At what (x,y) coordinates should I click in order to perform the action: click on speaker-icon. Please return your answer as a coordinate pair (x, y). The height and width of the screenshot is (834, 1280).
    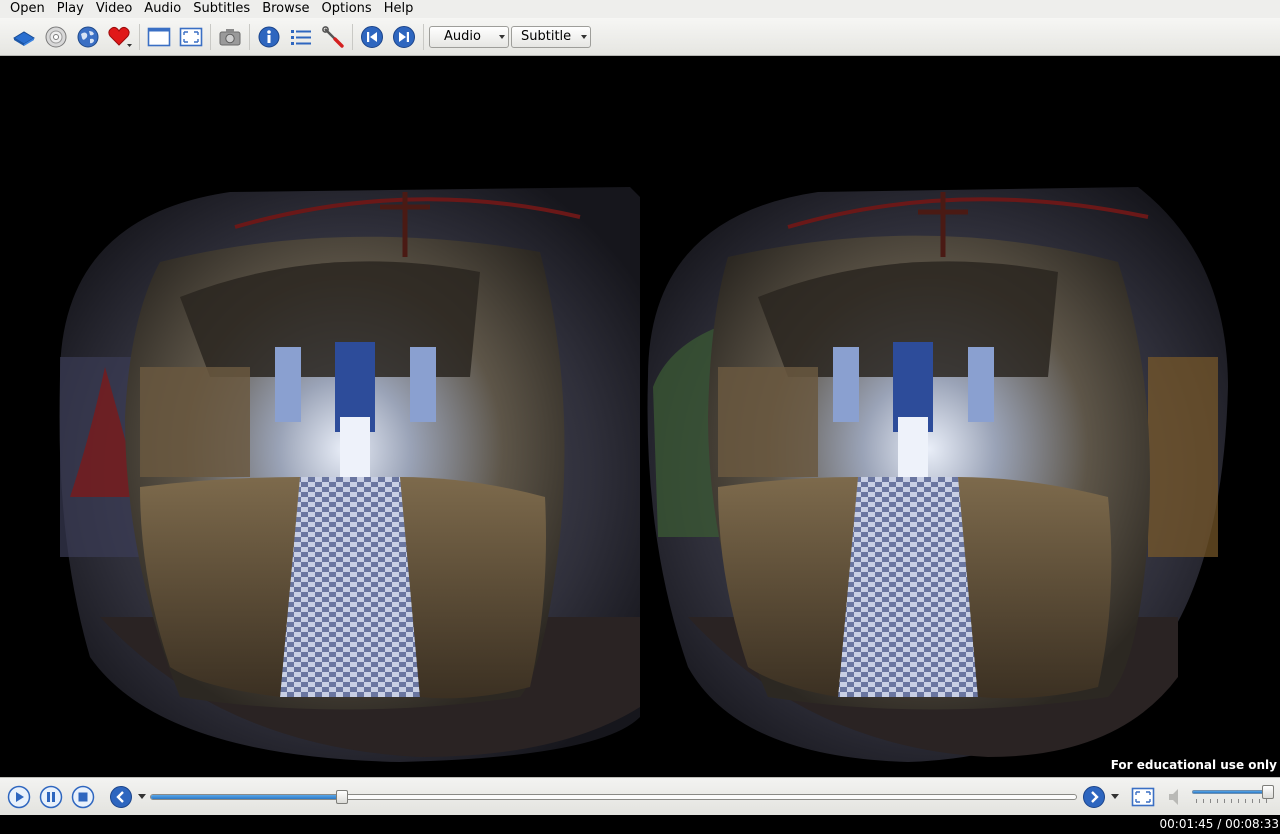
    Looking at the image, I should click on (1173, 797).